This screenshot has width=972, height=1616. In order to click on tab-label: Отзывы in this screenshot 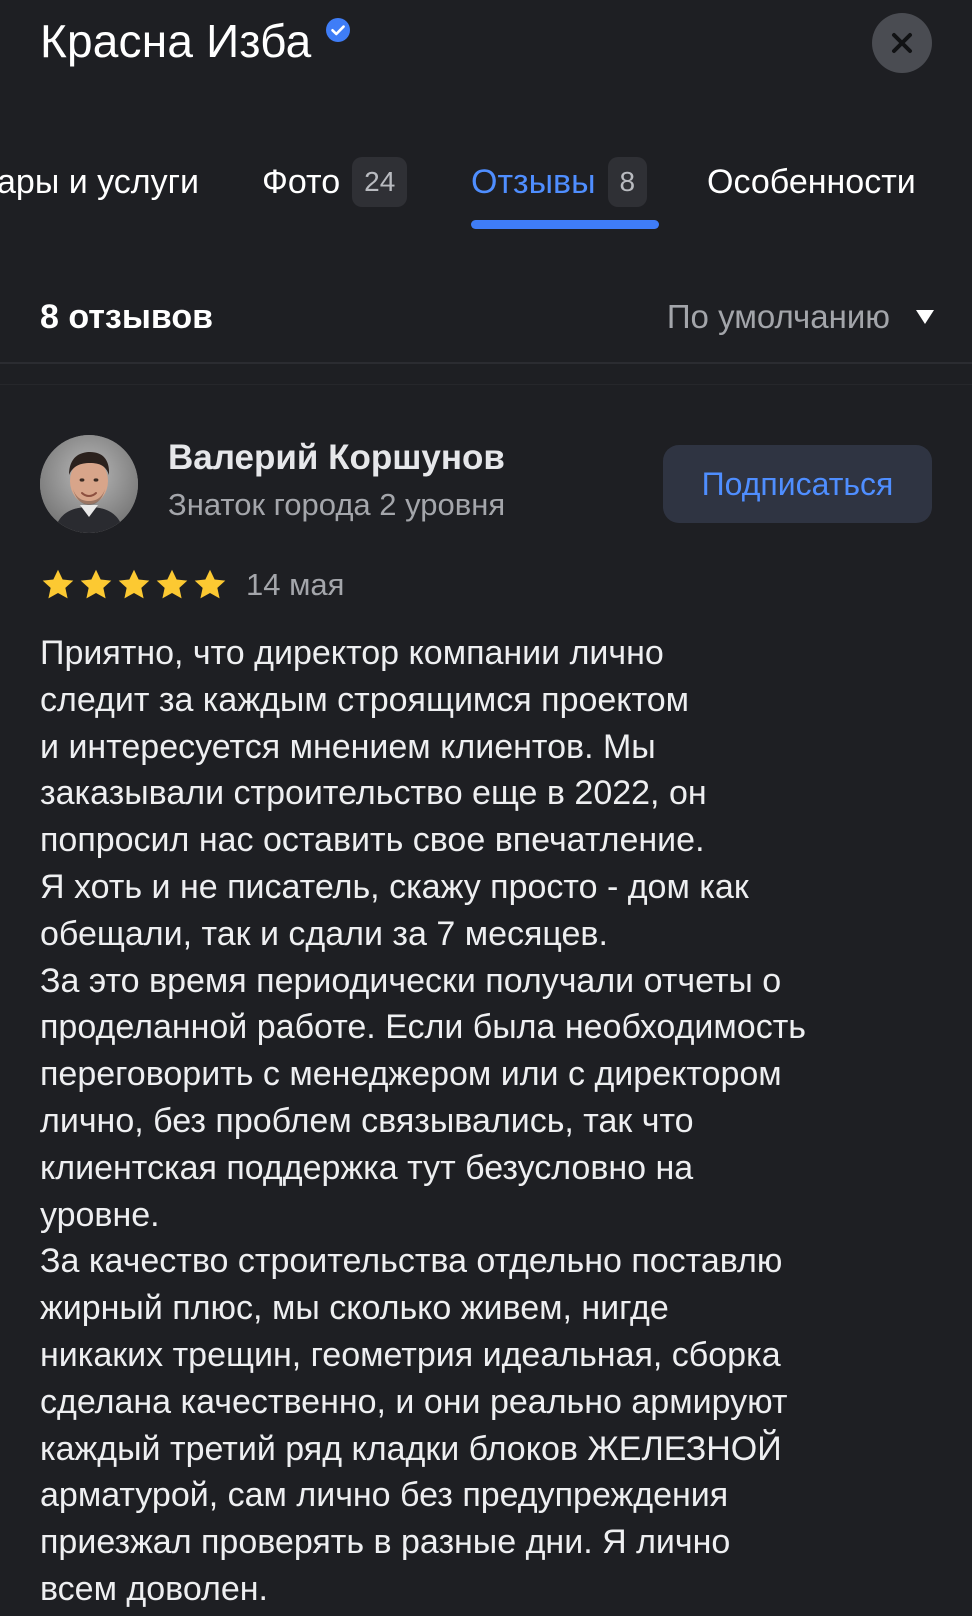, I will do `click(533, 181)`.